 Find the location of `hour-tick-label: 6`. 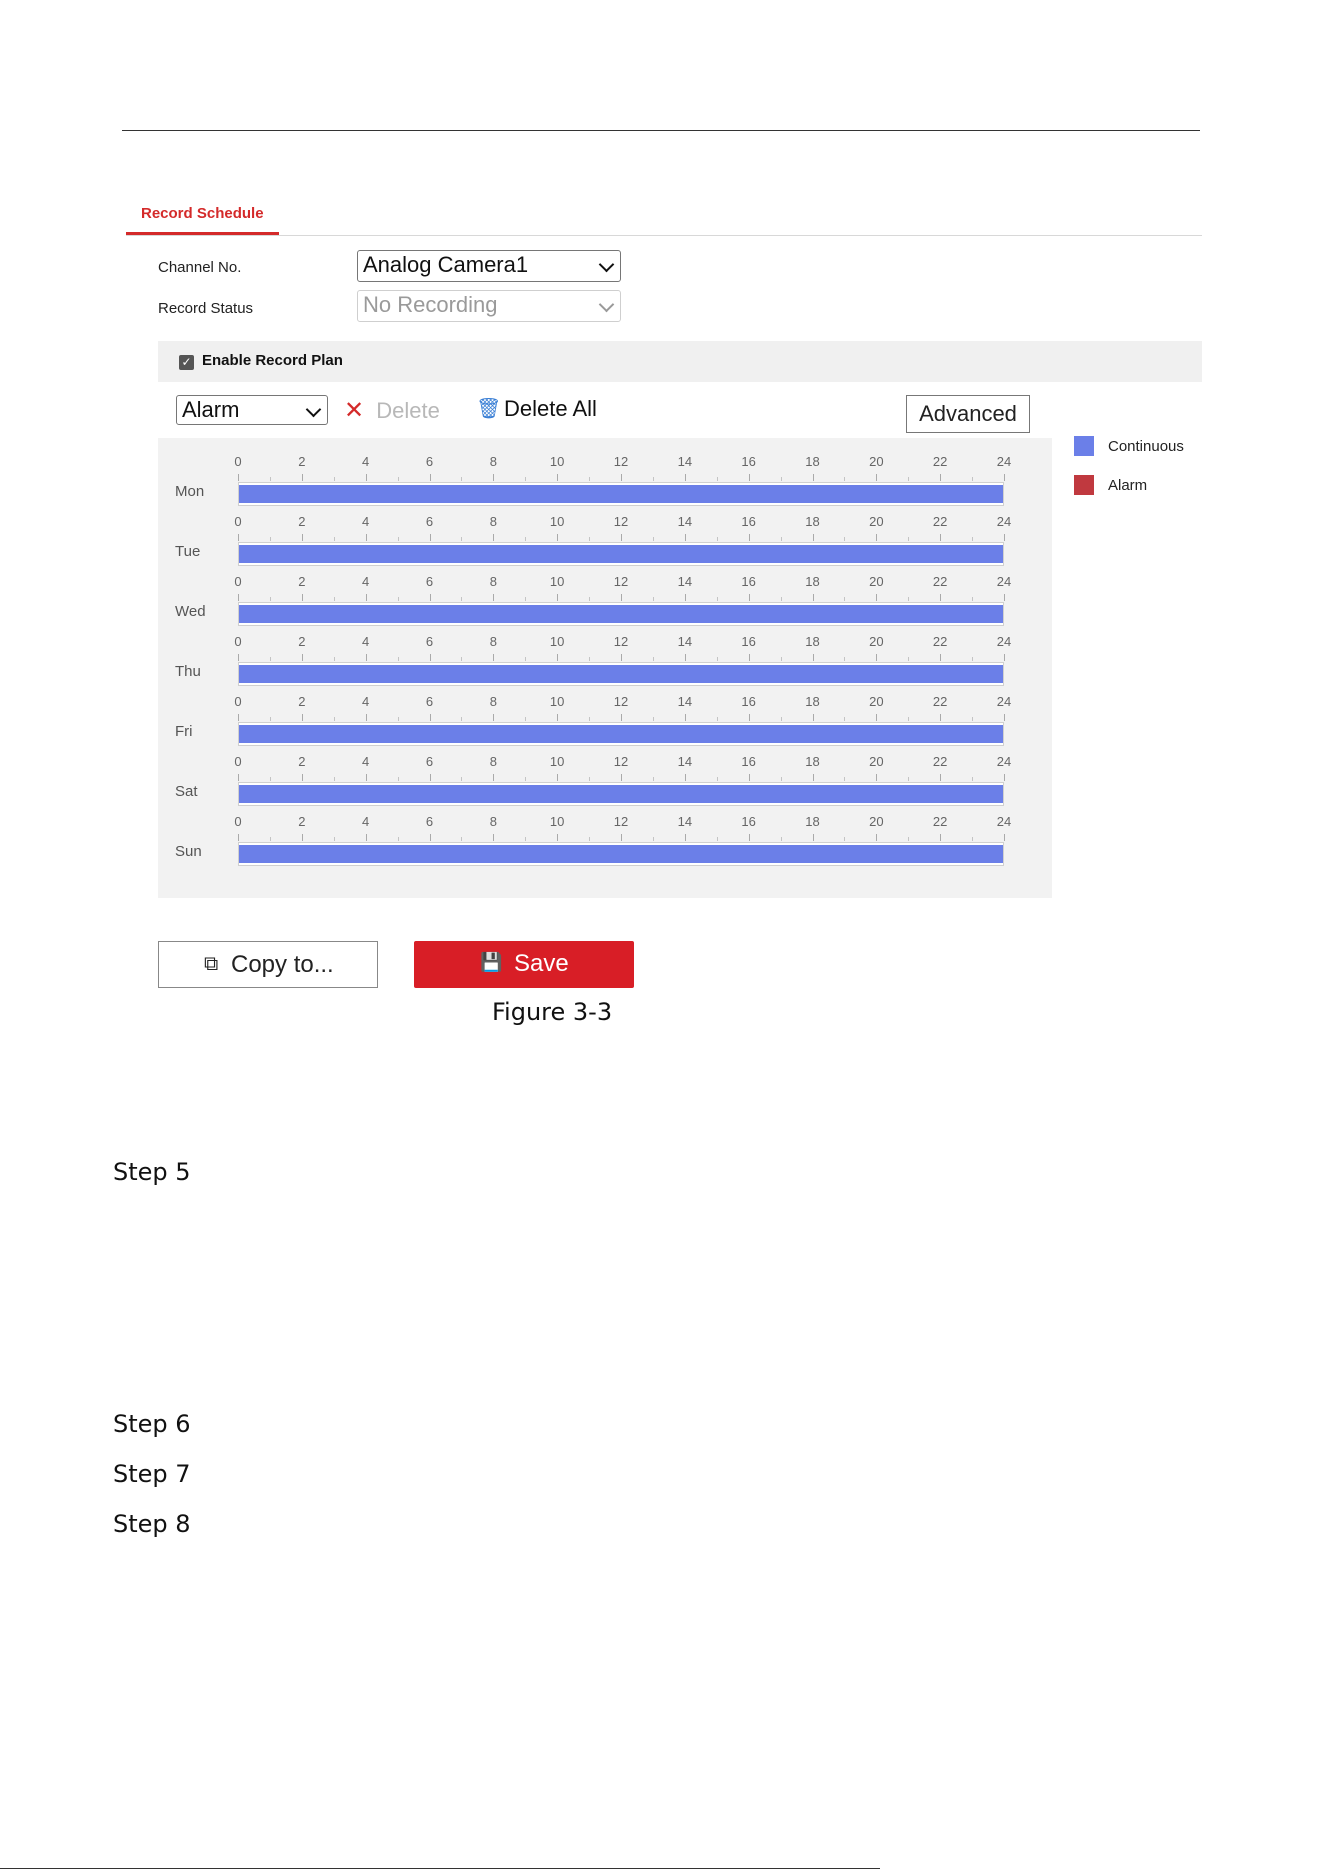

hour-tick-label: 6 is located at coordinates (429, 821).